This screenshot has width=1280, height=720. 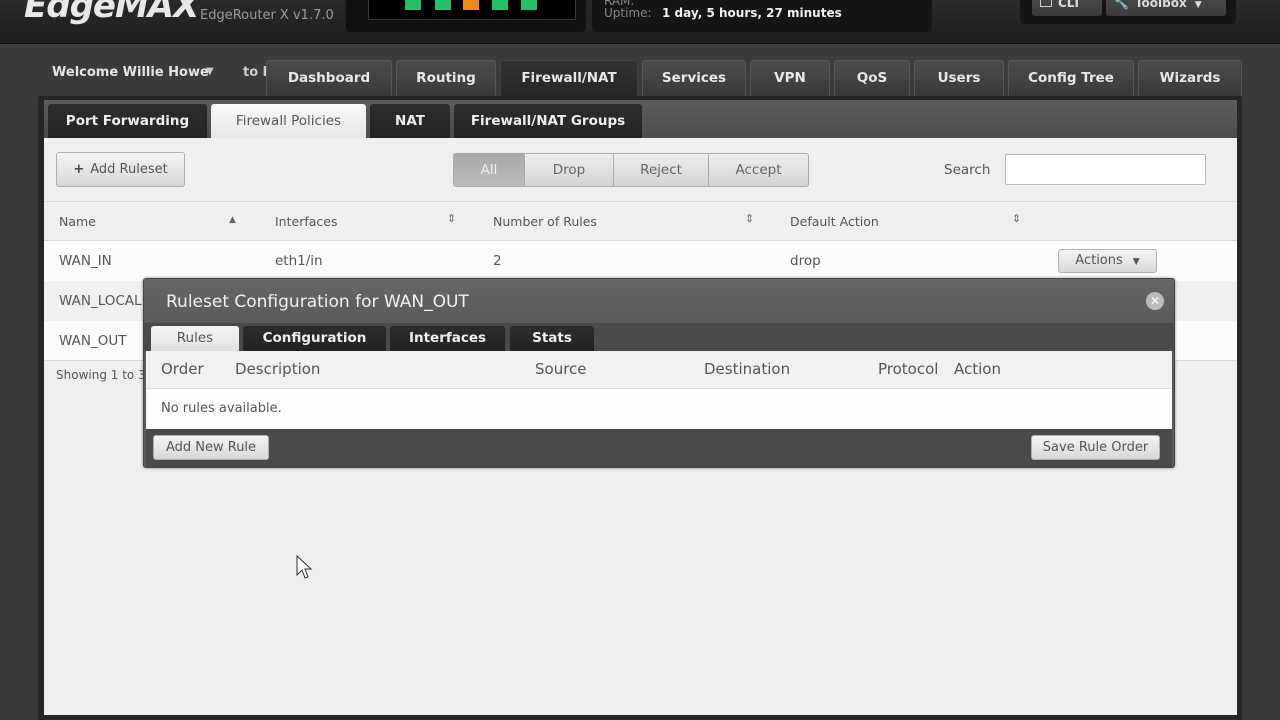 What do you see at coordinates (1160, 5) in the screenshot?
I see `toolbox-label: Toolbox` at bounding box center [1160, 5].